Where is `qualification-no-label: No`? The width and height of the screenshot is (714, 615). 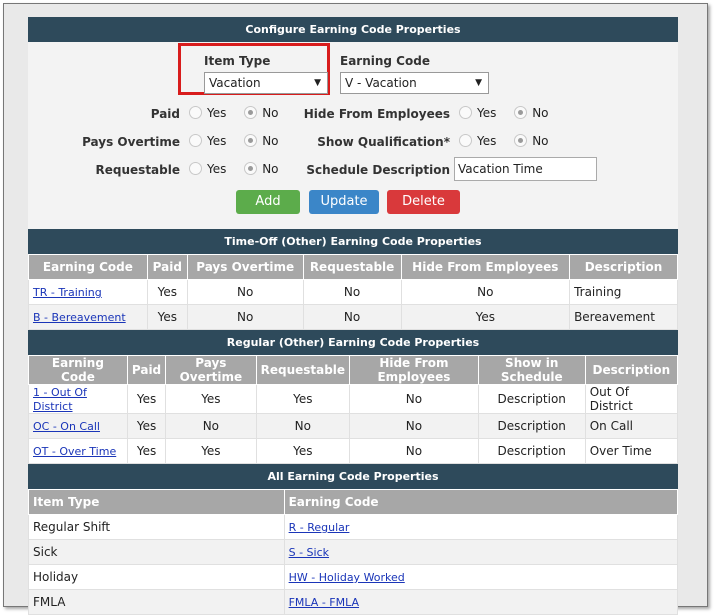 qualification-no-label: No is located at coordinates (540, 141).